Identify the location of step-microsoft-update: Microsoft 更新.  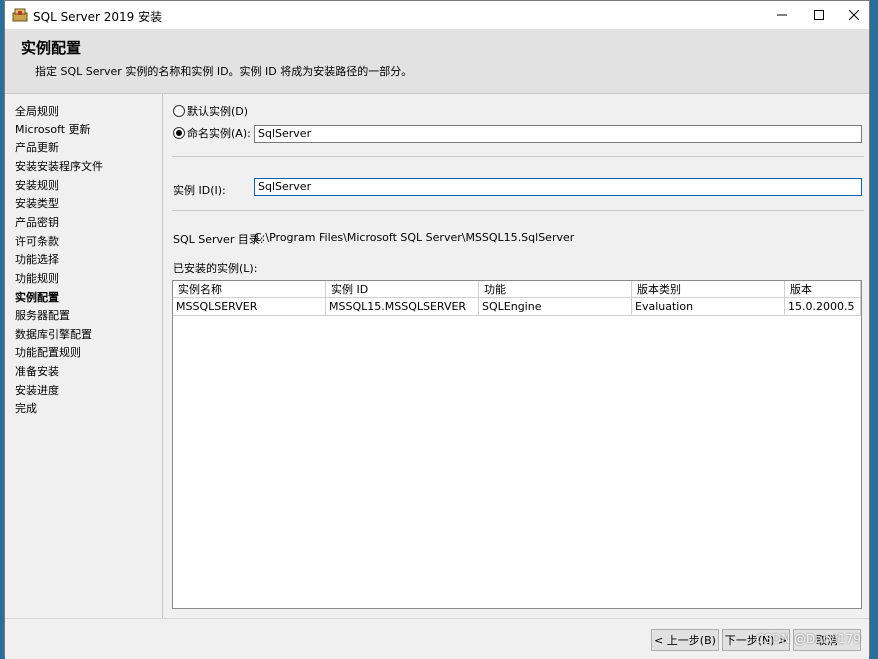
(53, 129).